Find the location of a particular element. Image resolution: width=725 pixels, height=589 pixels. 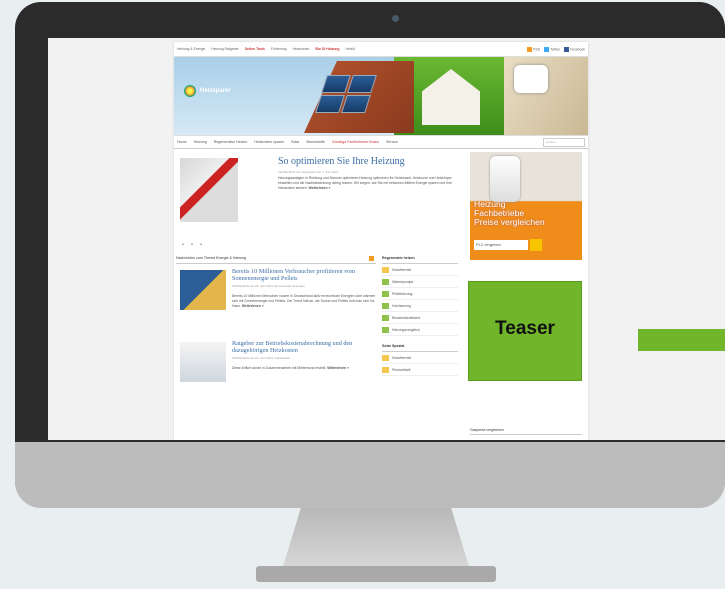

teaser-label: Teaser is located at coordinates (525, 328).